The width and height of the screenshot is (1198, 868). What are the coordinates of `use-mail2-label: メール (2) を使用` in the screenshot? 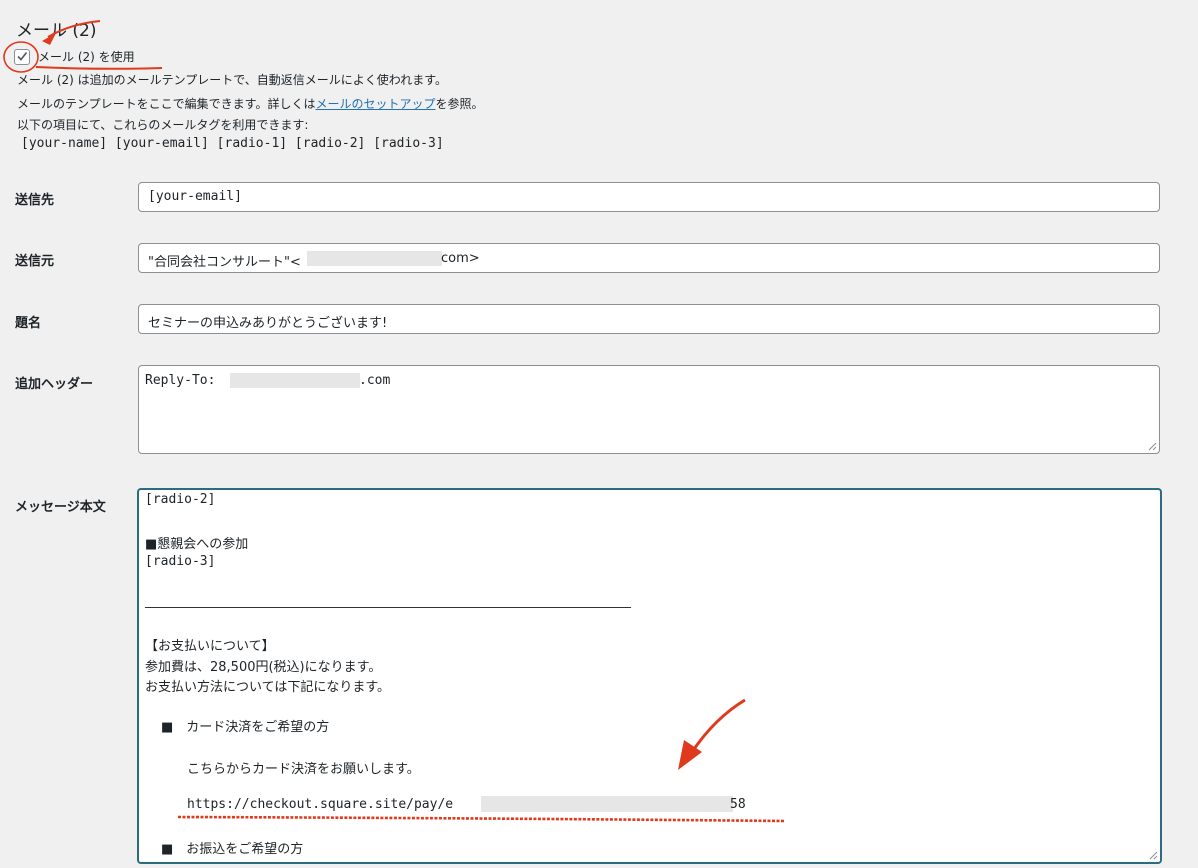 It's located at (86, 57).